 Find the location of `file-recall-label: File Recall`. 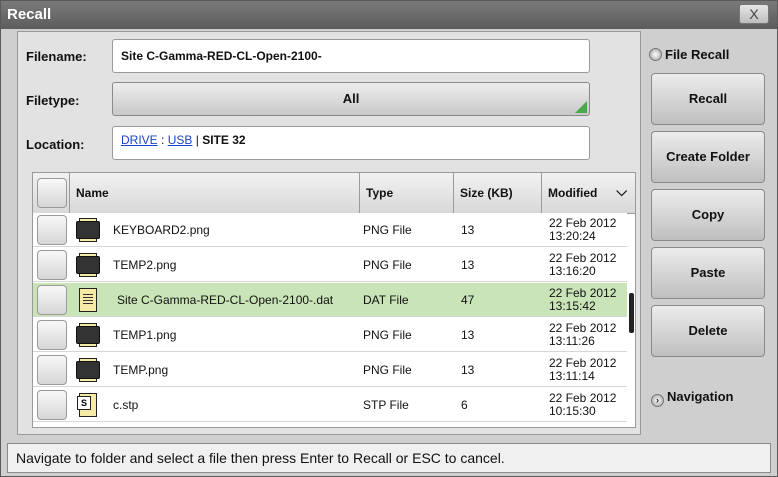

file-recall-label: File Recall is located at coordinates (697, 54).